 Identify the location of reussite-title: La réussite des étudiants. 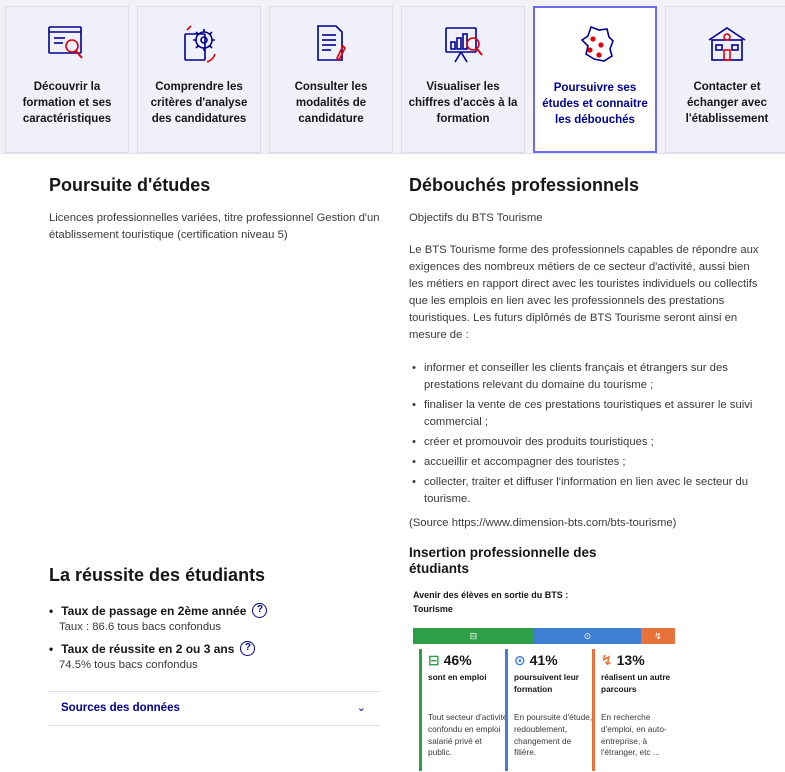
(157, 575).